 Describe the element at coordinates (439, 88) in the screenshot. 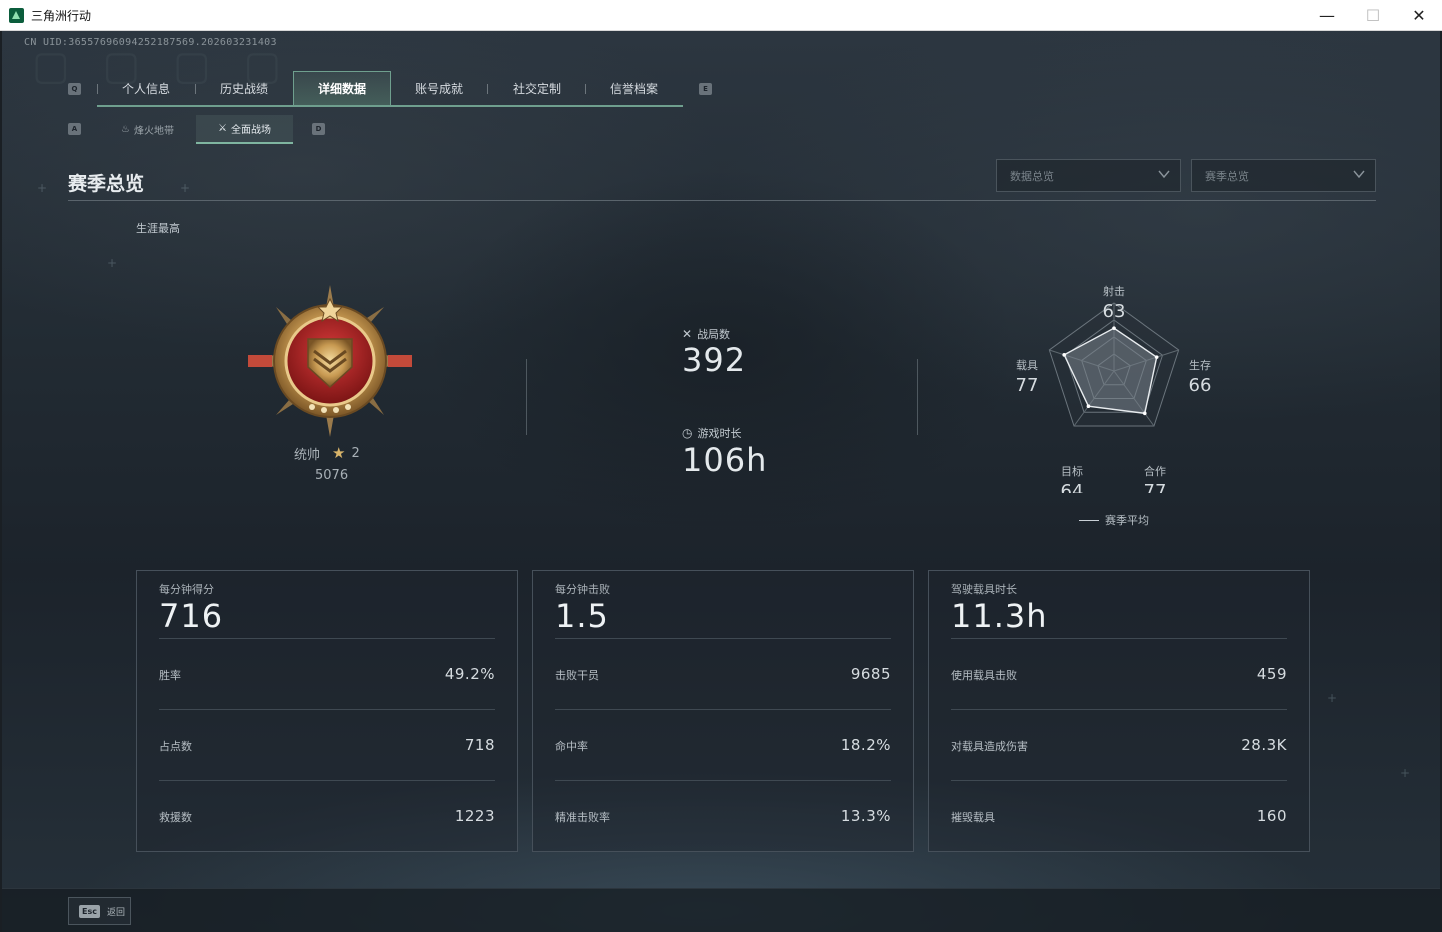

I see `tab-achievements: 账号成就` at that location.